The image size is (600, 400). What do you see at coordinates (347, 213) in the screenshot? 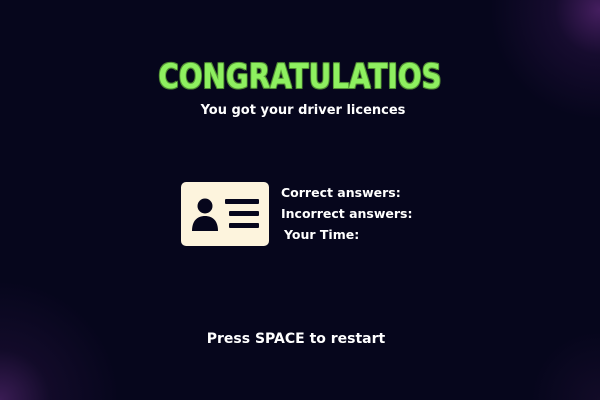
I see `incorrect-answers-label: Incorrect answers:` at bounding box center [347, 213].